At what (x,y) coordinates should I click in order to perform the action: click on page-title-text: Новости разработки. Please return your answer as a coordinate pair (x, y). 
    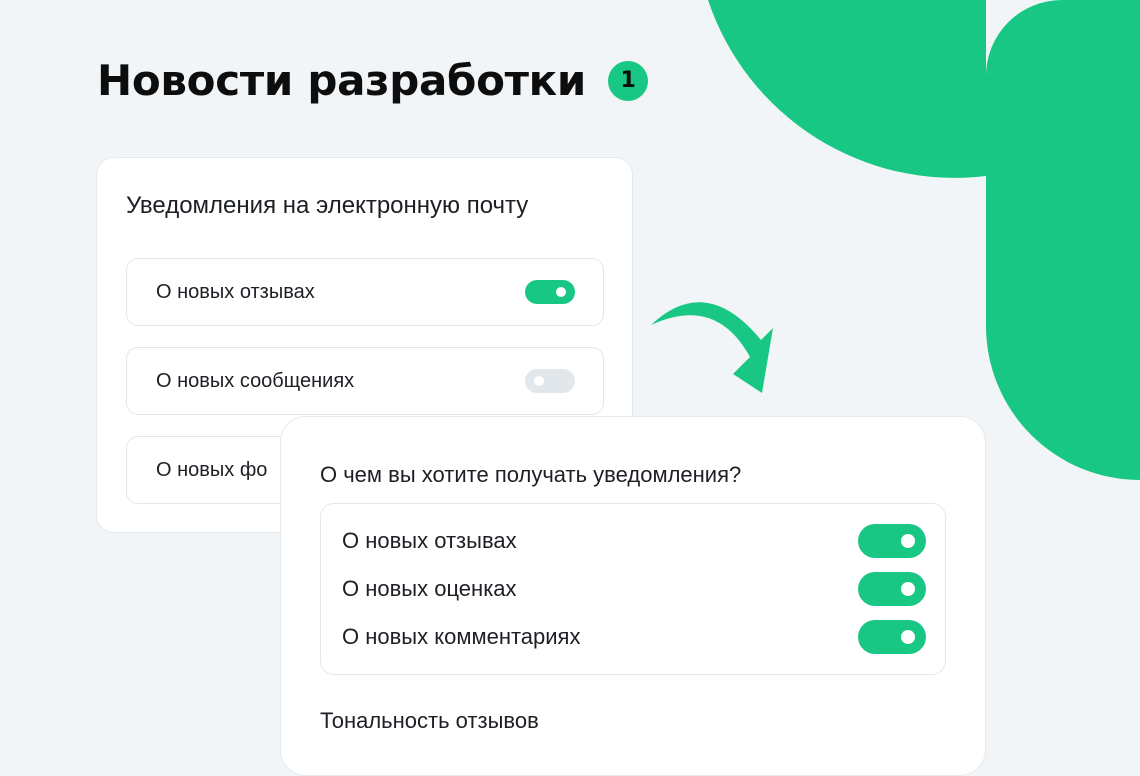
    Looking at the image, I should click on (342, 80).